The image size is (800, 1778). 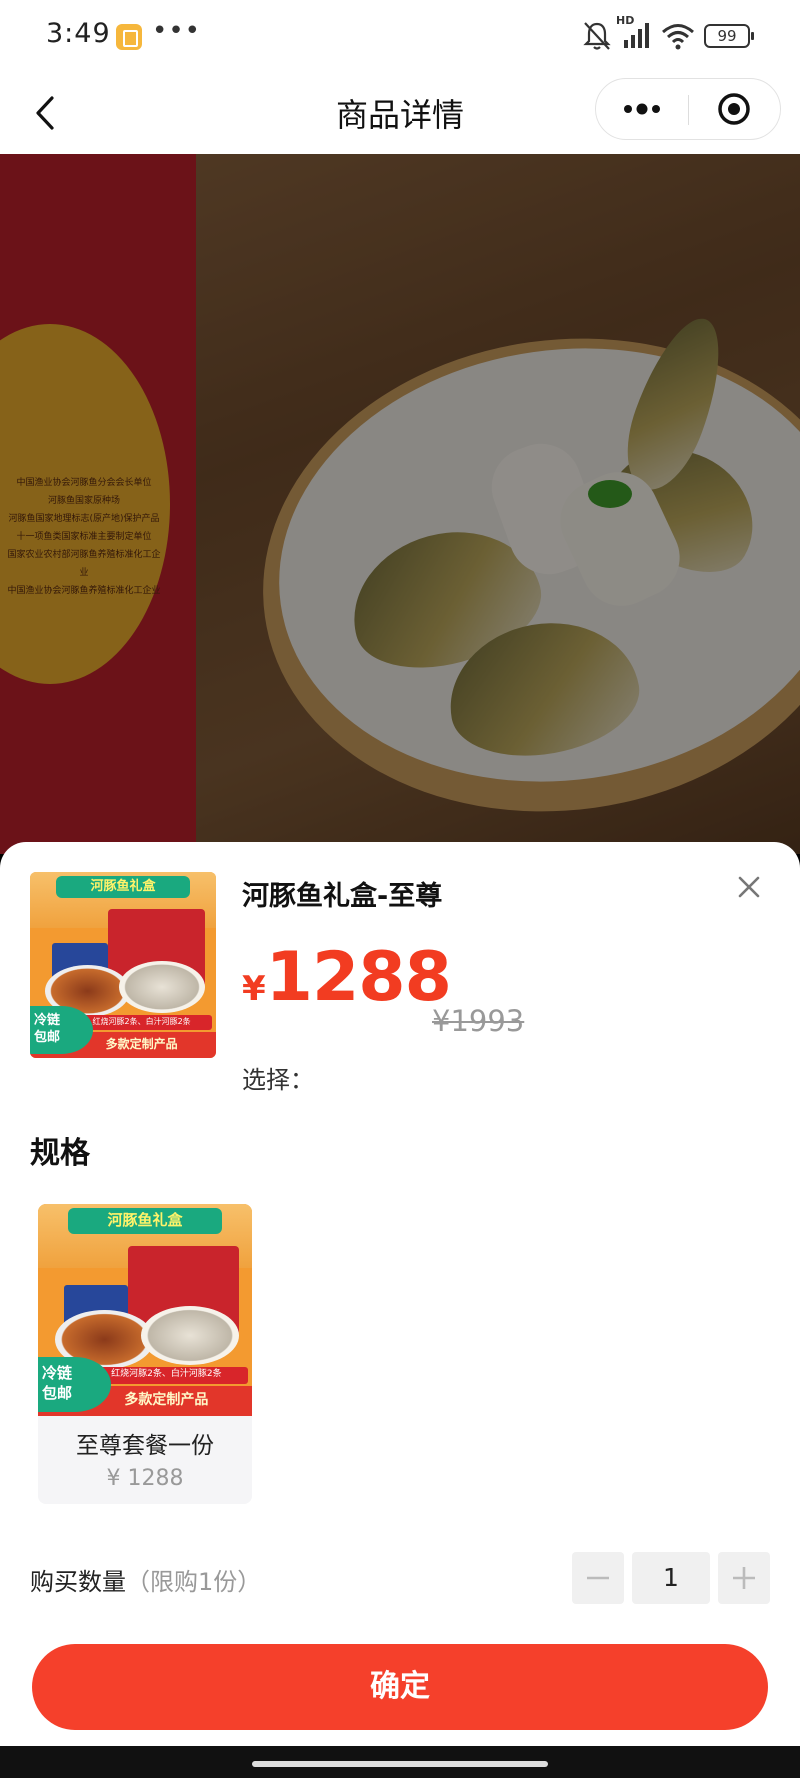 I want to click on quantity-label: 购买数量（限购1份）, so click(x=145, y=1579).